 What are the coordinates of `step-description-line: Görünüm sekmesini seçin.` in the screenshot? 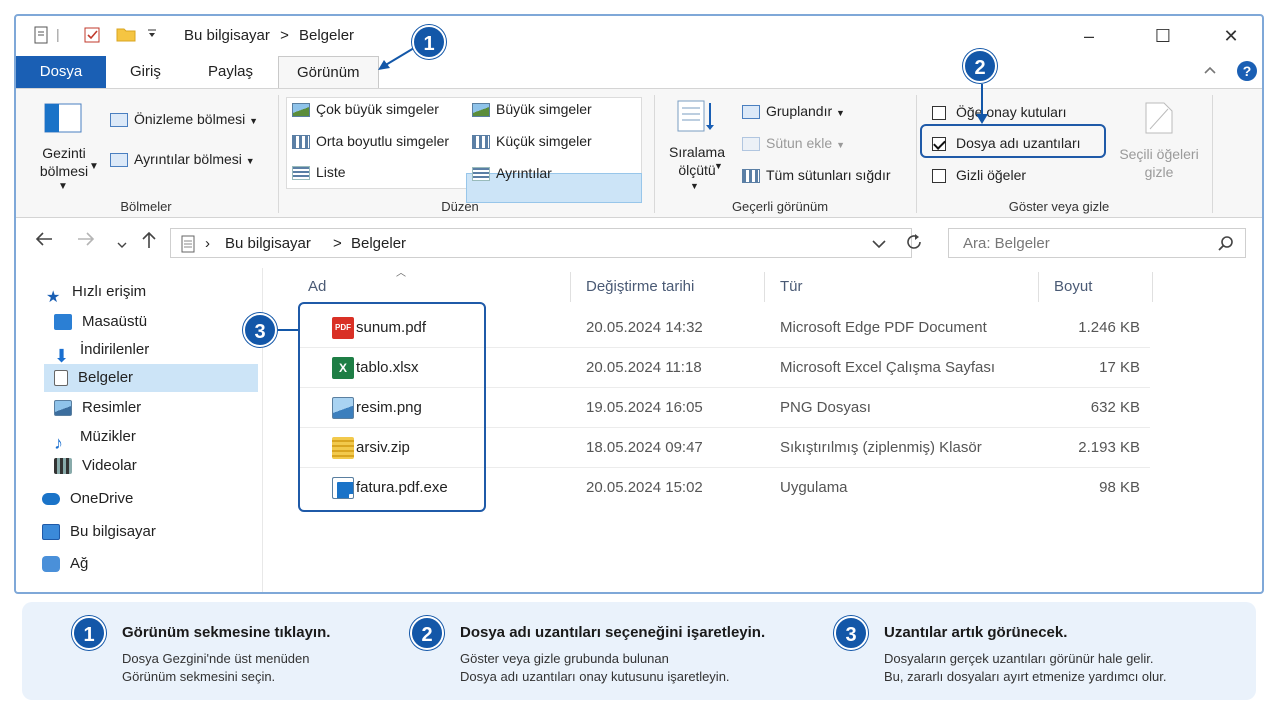 It's located at (199, 676).